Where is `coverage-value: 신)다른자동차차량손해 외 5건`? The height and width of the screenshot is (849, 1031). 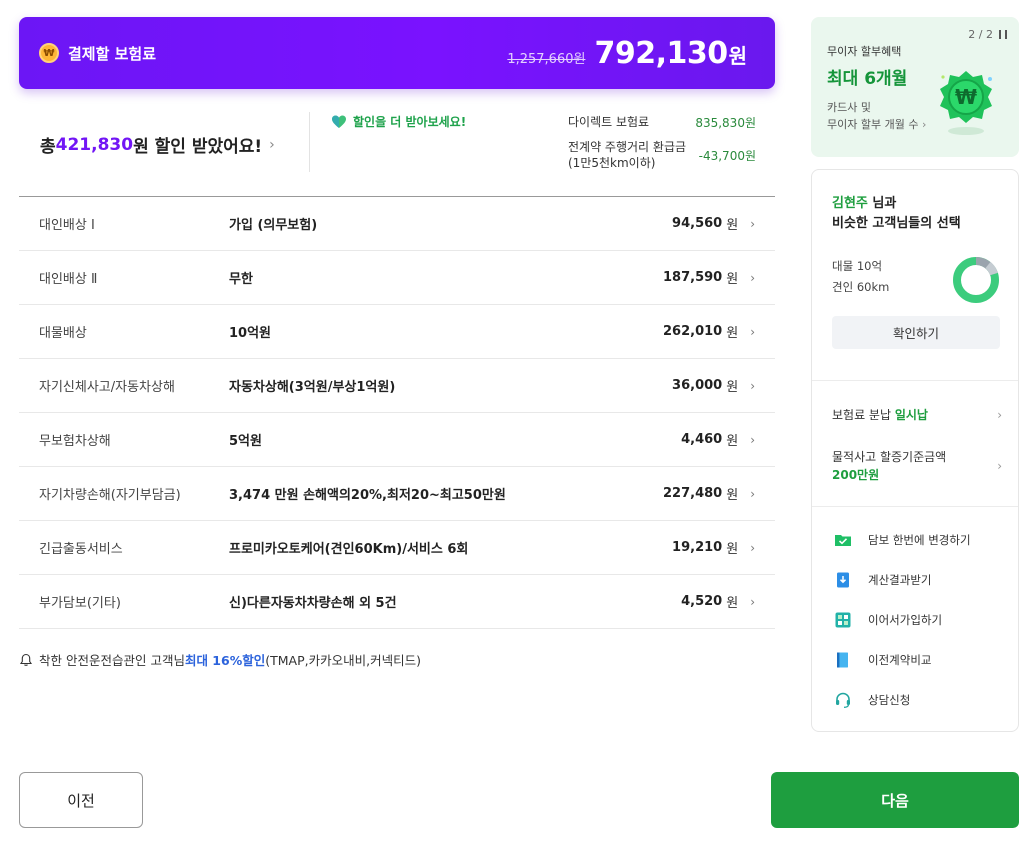
coverage-value: 신)다른자동차차량손해 외 5건 is located at coordinates (313, 603).